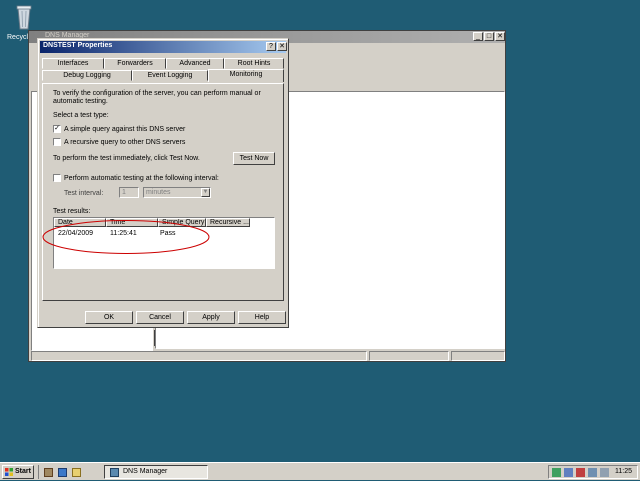 The image size is (640, 481). What do you see at coordinates (72, 211) in the screenshot?
I see `test-results-label: Test results:` at bounding box center [72, 211].